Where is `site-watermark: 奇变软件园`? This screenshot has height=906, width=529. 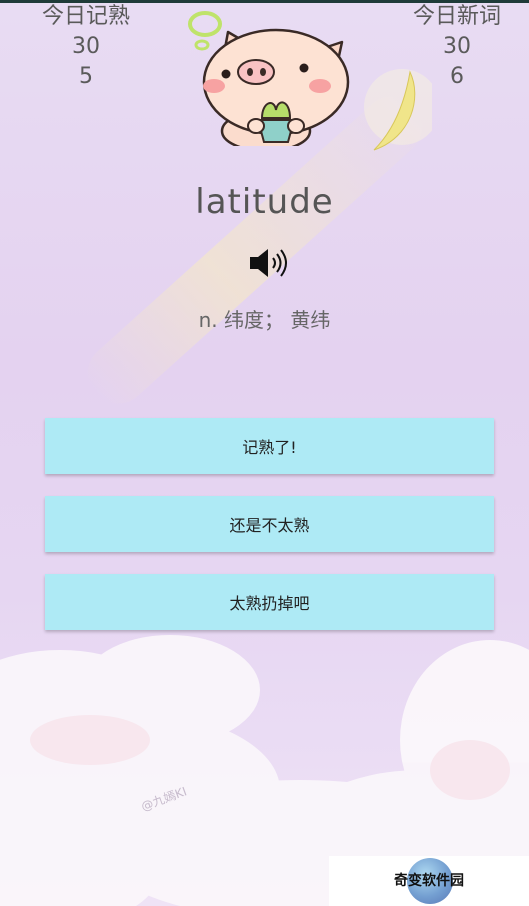
site-watermark: 奇变软件园 is located at coordinates (429, 881).